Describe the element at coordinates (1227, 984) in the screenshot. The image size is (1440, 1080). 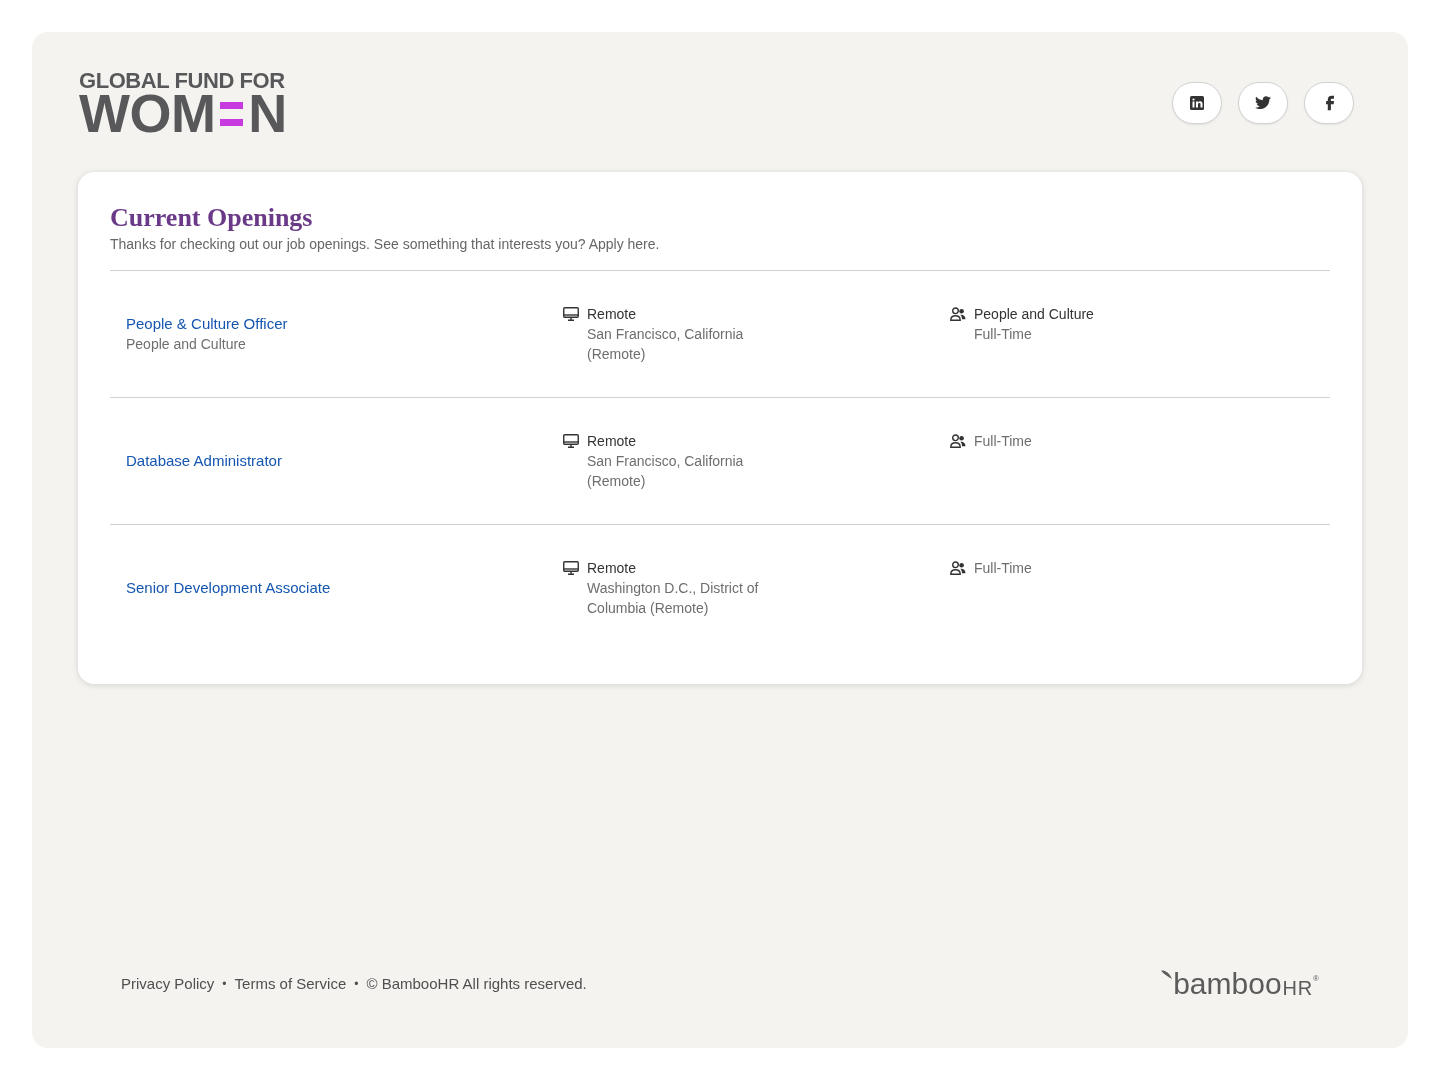
I see `brand-name: bamboo` at that location.